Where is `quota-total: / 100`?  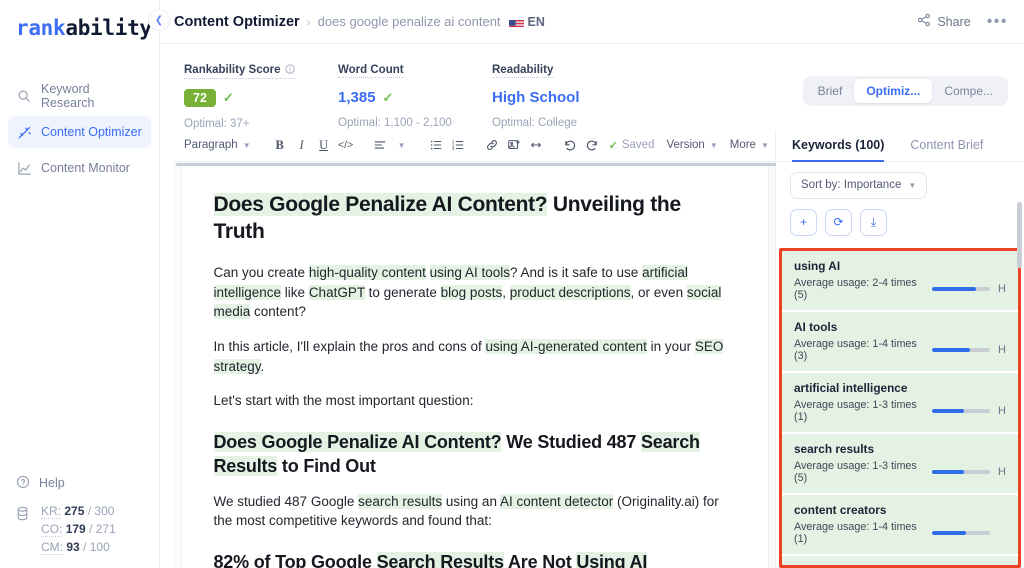 quota-total: / 100 is located at coordinates (96, 547).